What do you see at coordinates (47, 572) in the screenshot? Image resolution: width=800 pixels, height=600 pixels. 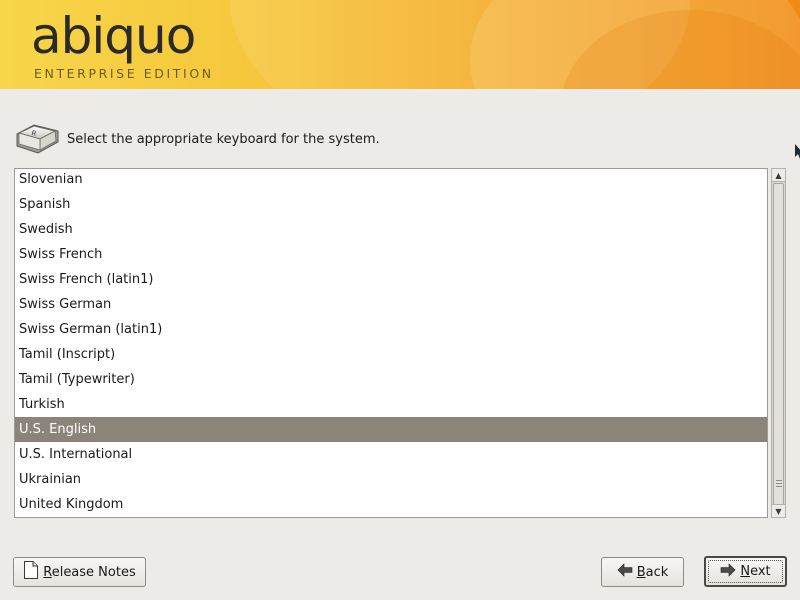 I see `release-notes-mnemonic: R` at bounding box center [47, 572].